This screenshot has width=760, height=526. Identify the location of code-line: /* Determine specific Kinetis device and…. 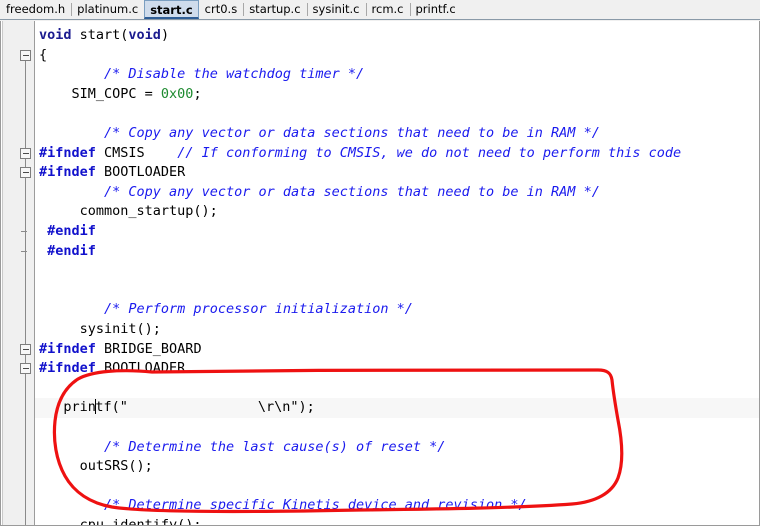
(397, 506).